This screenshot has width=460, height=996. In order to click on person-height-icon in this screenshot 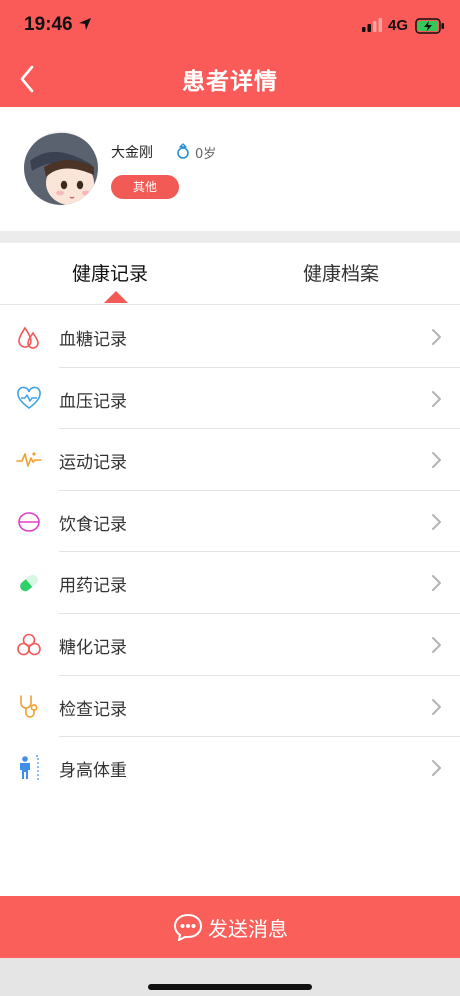, I will do `click(29, 768)`.